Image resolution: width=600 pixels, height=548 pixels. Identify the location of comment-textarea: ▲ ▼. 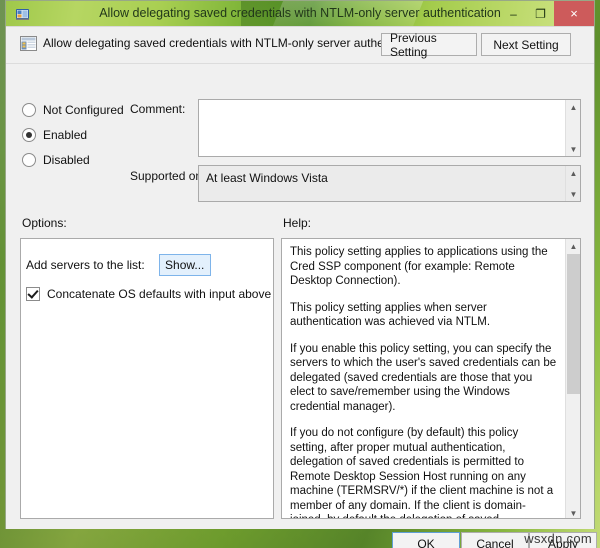
(389, 128).